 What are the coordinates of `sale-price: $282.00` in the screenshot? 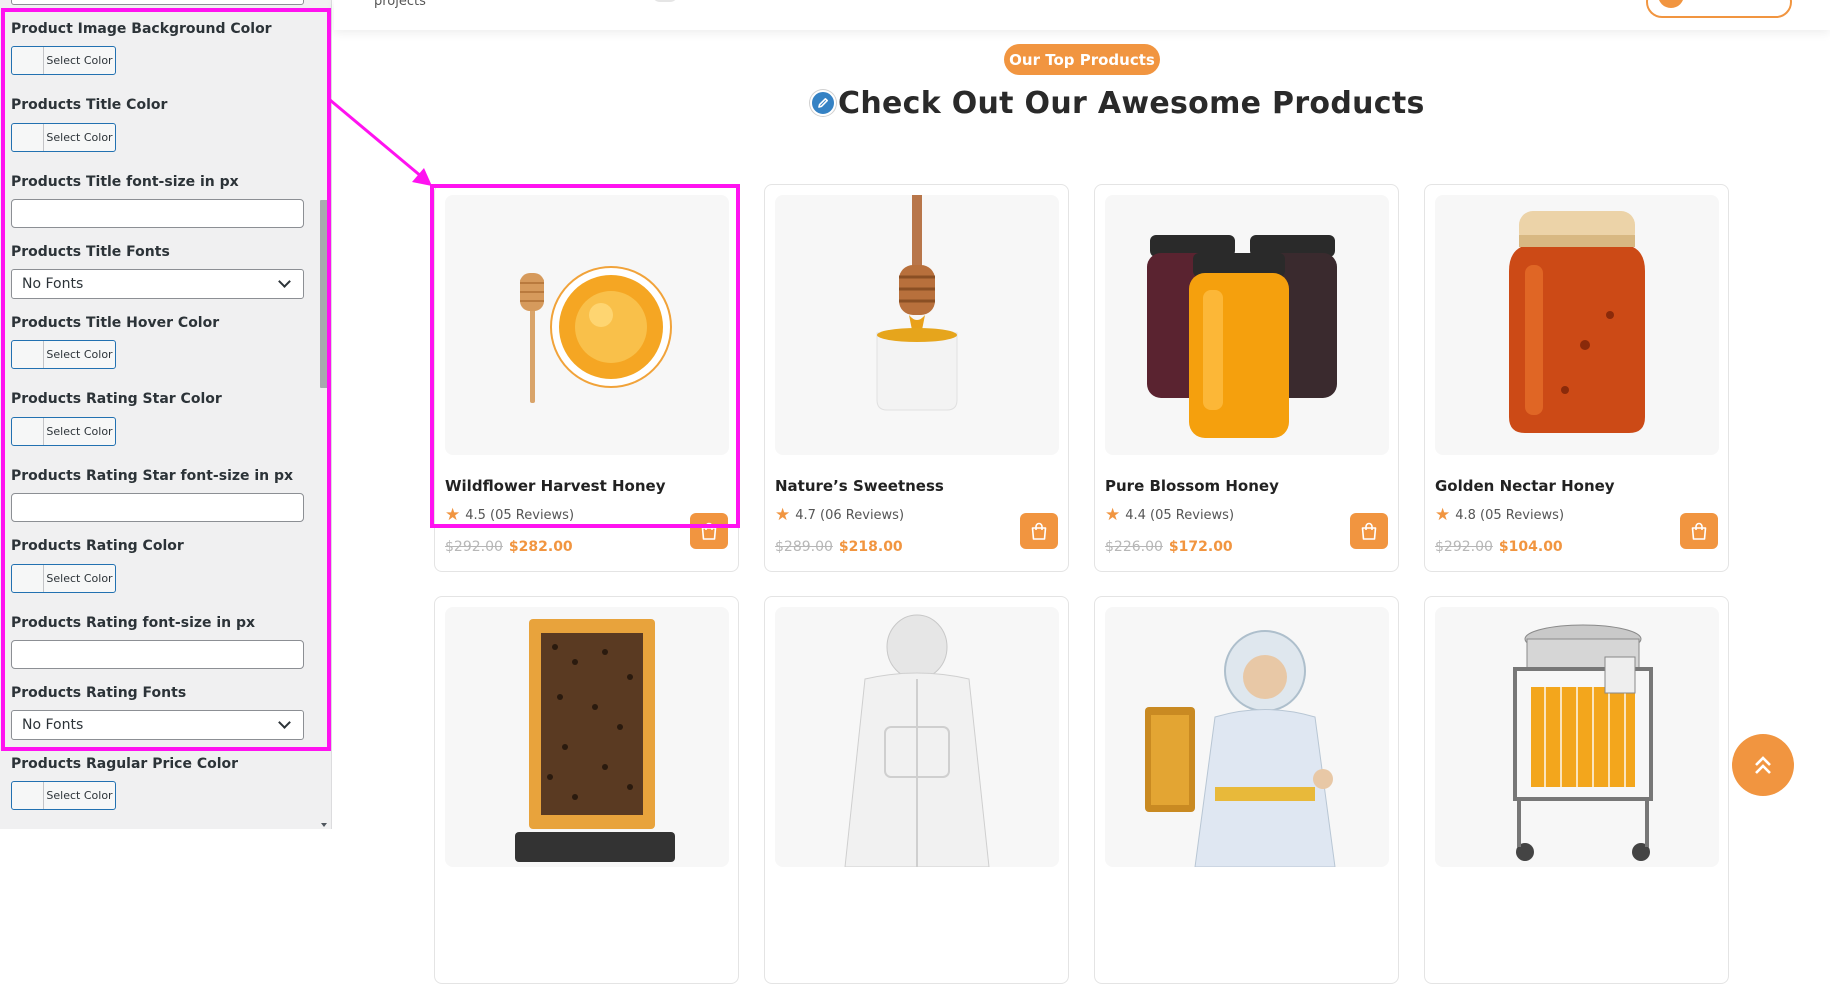 It's located at (540, 547).